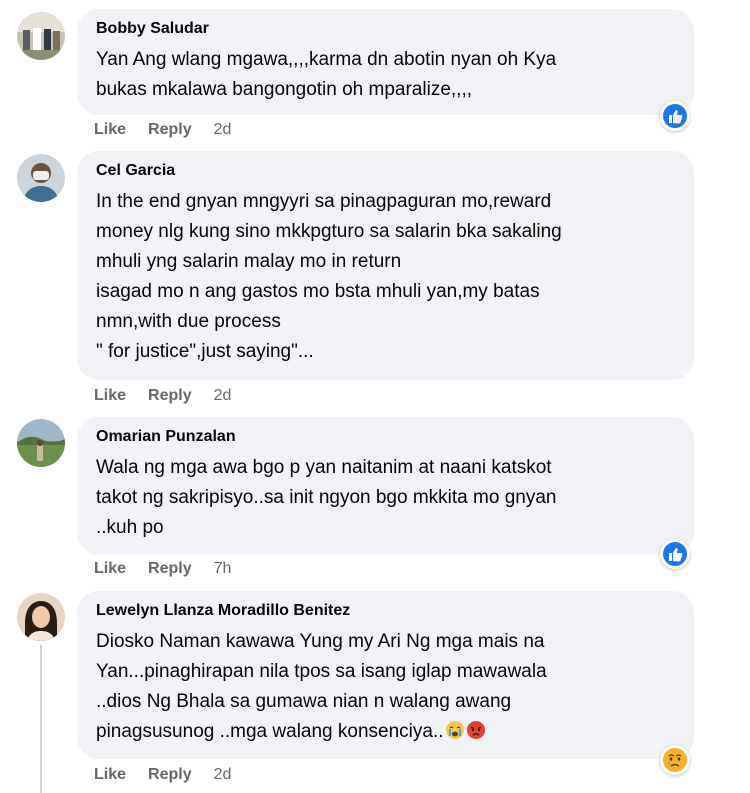 The image size is (750, 793). I want to click on comment-author: Lewelyn Llanza Moradillo Benitez, so click(386, 611).